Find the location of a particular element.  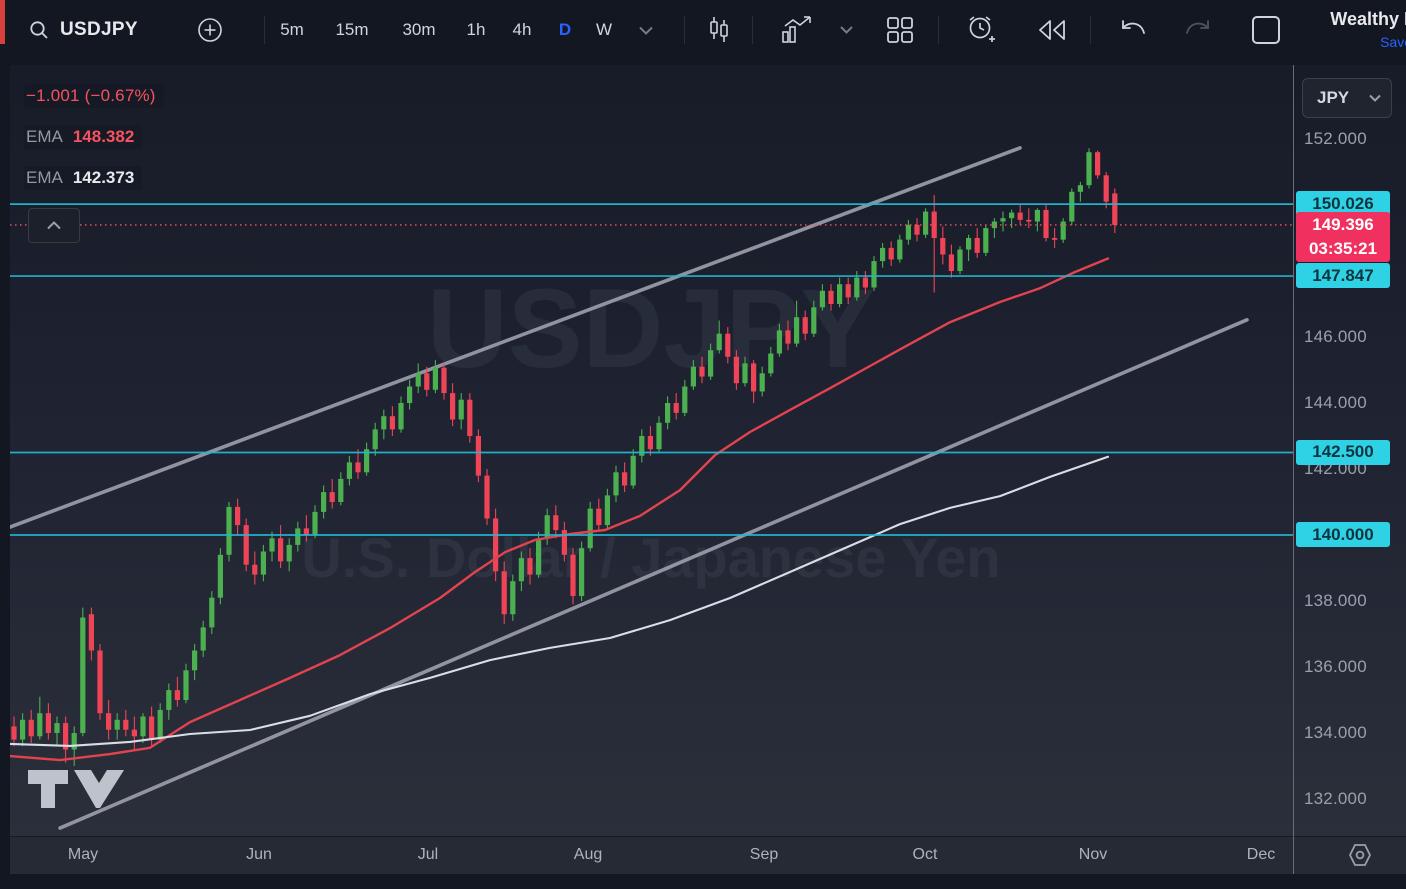

month-label-oct: Oct is located at coordinates (925, 854).